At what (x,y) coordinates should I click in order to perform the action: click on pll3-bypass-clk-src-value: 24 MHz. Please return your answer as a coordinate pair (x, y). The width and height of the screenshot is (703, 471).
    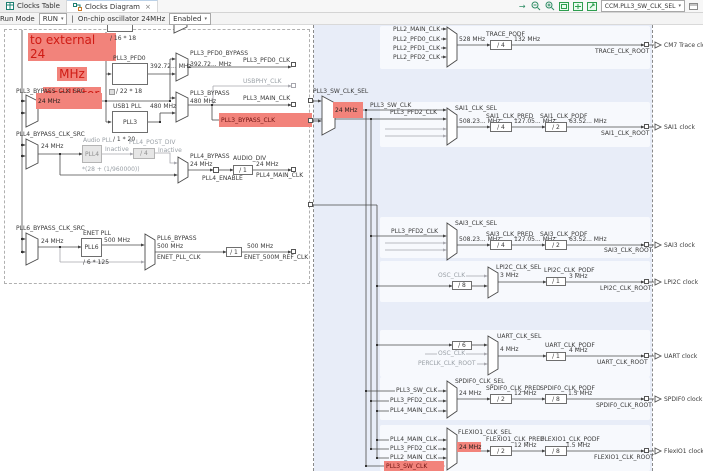
    Looking at the image, I should click on (69, 101).